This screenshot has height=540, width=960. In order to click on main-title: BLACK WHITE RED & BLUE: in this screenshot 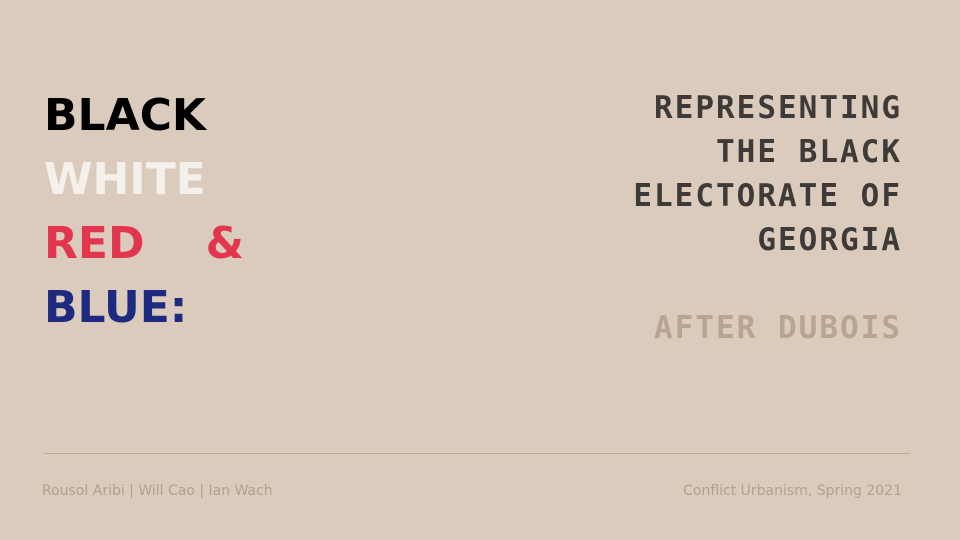, I will do `click(149, 212)`.